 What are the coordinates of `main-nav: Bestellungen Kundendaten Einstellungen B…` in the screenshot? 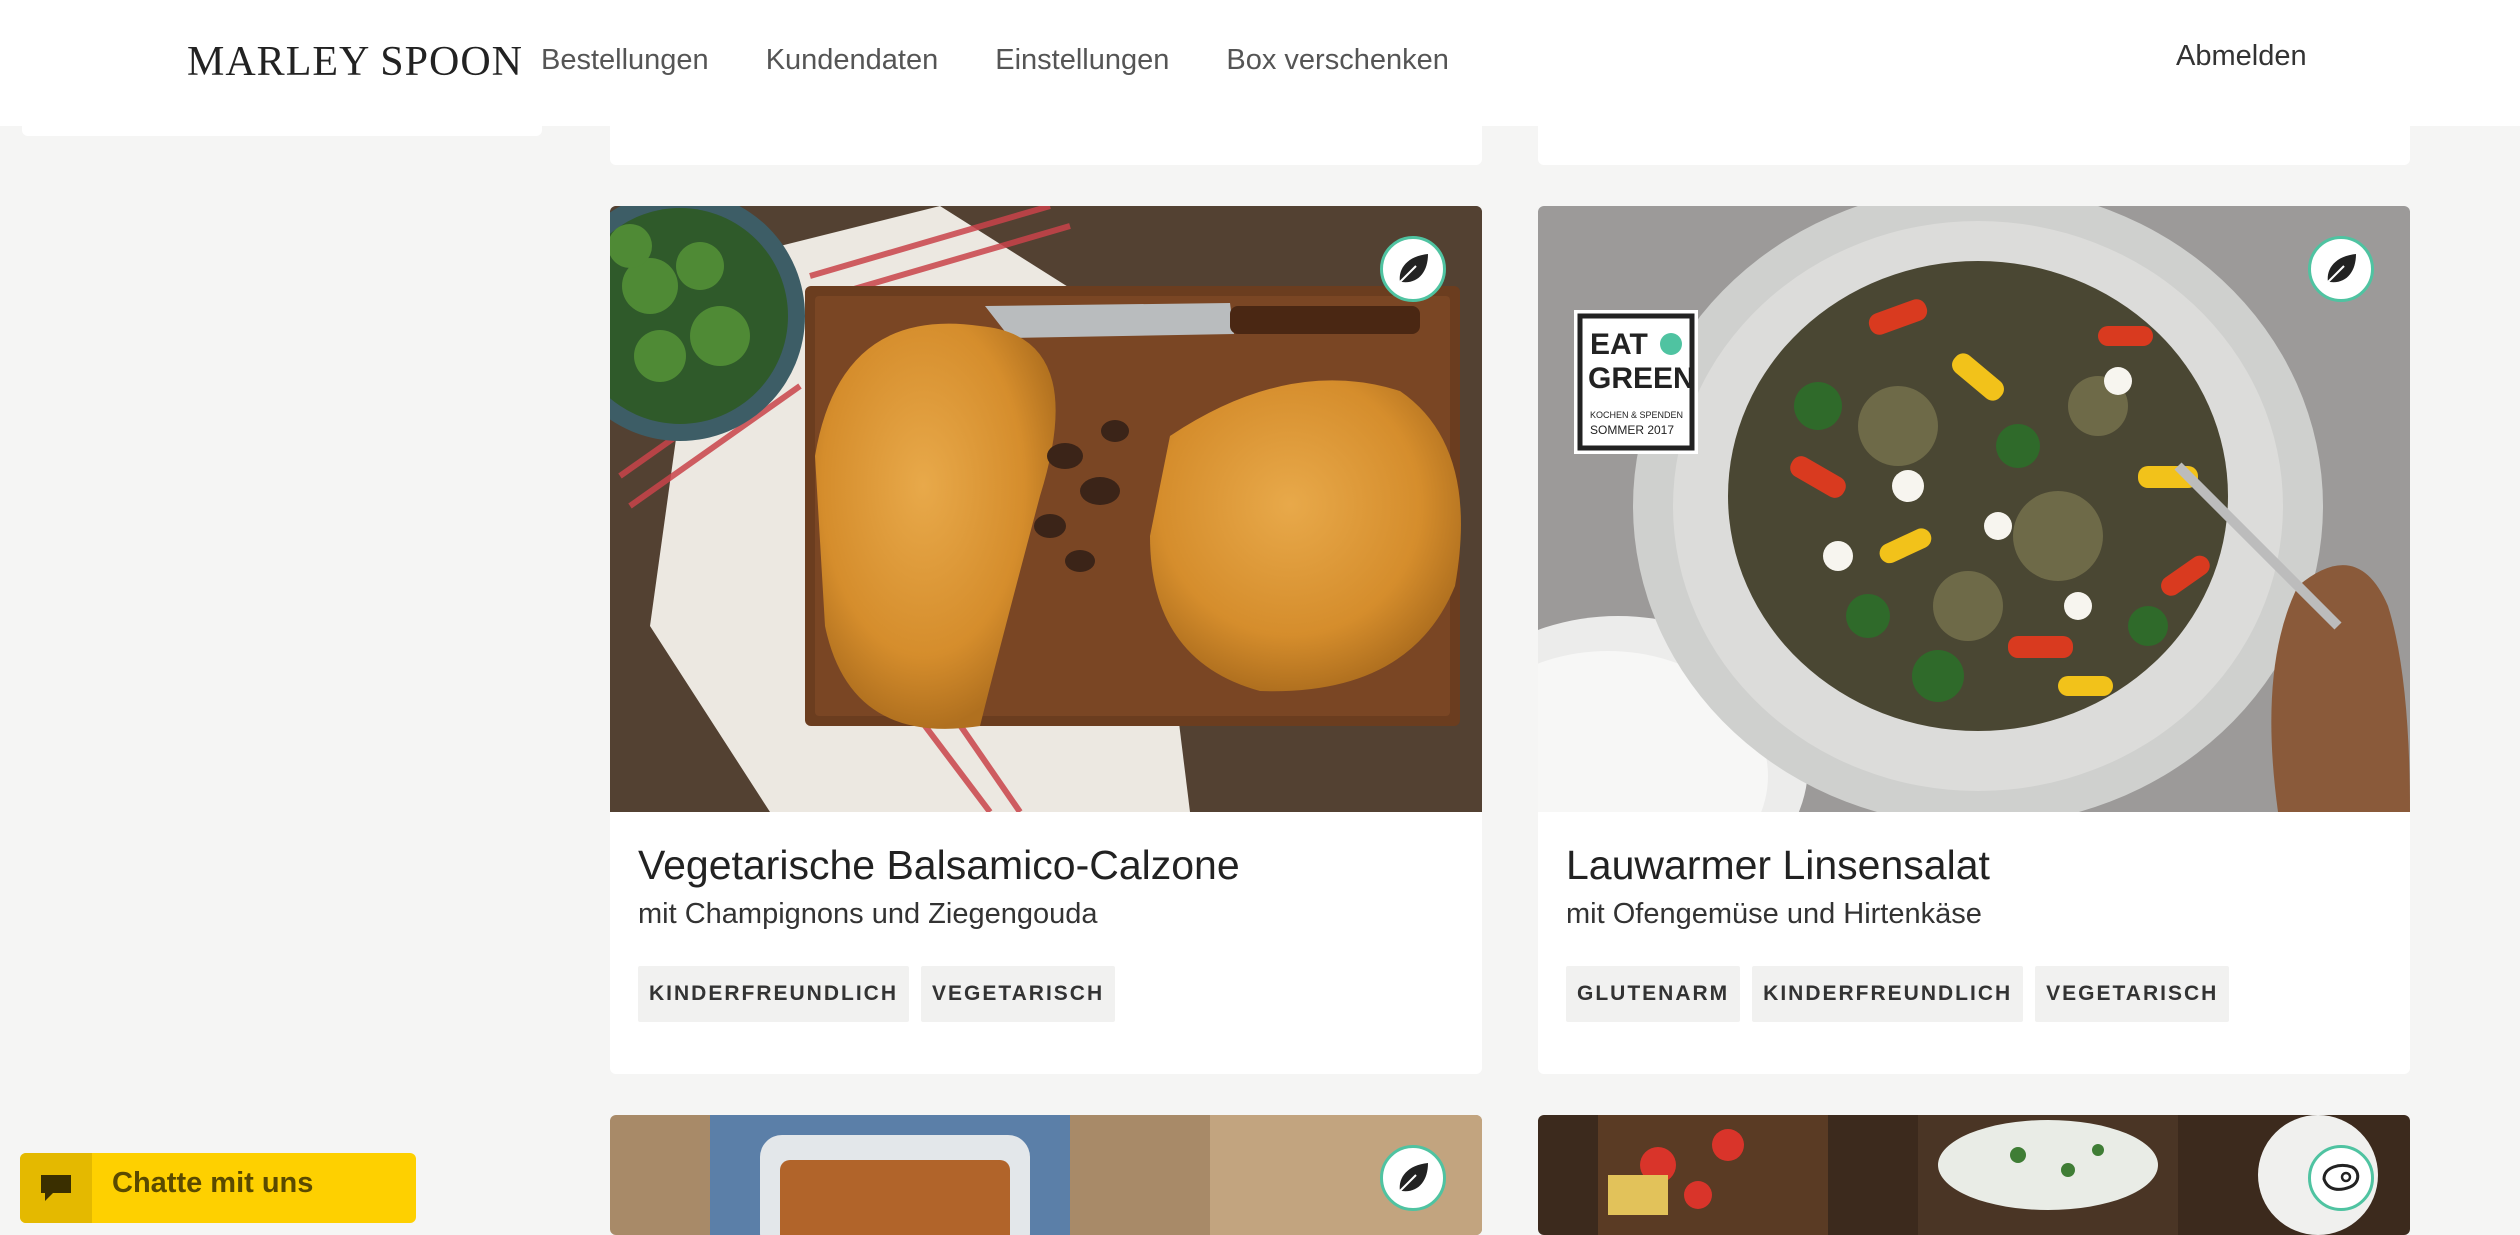 It's located at (995, 60).